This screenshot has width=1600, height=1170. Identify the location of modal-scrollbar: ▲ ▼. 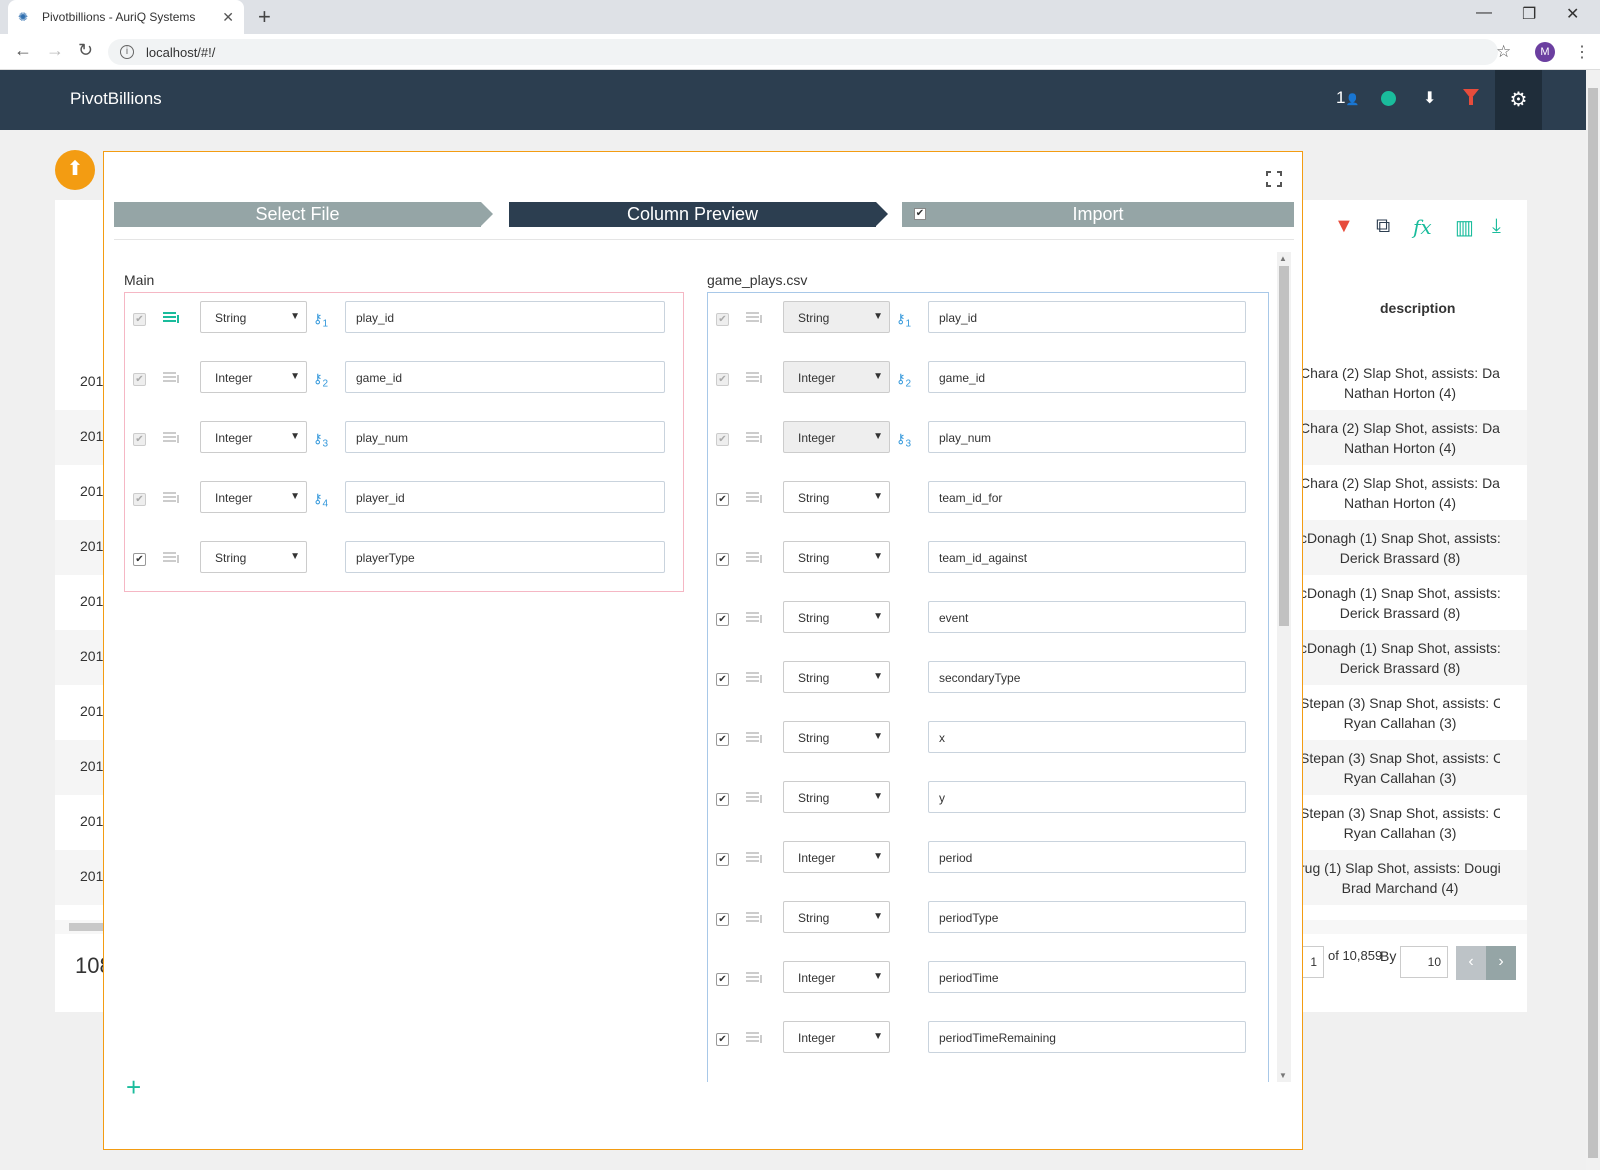
(1284, 667).